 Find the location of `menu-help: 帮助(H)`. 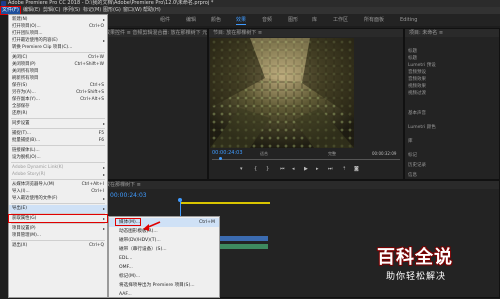

menu-help: 帮助(H) is located at coordinates (152, 10).